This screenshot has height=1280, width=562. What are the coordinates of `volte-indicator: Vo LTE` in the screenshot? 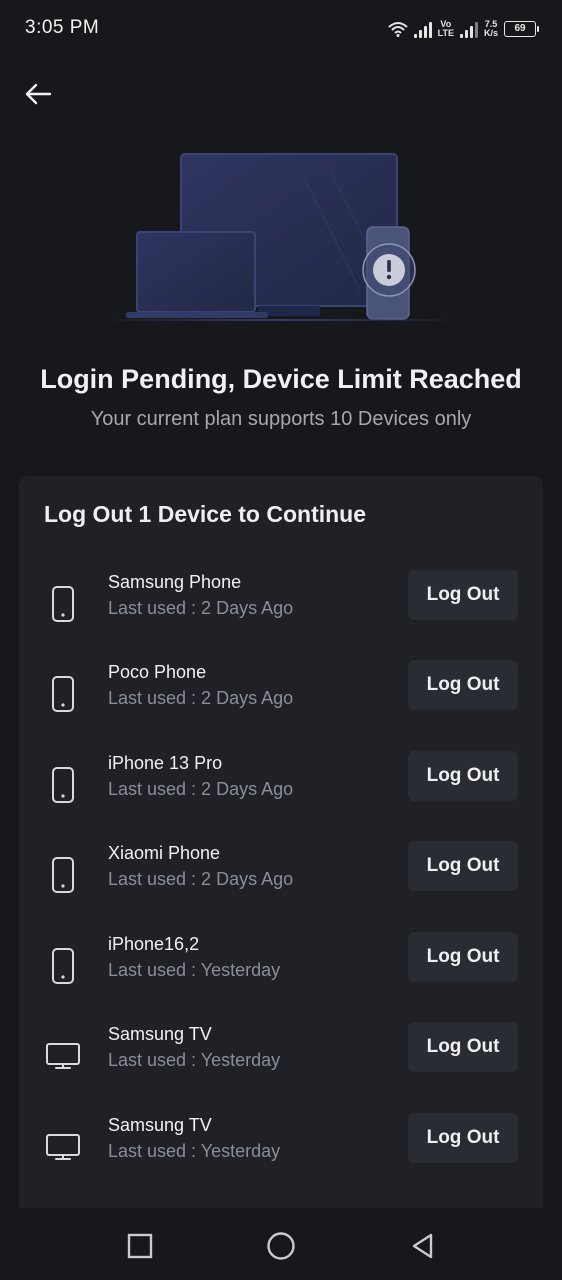 It's located at (445, 28).